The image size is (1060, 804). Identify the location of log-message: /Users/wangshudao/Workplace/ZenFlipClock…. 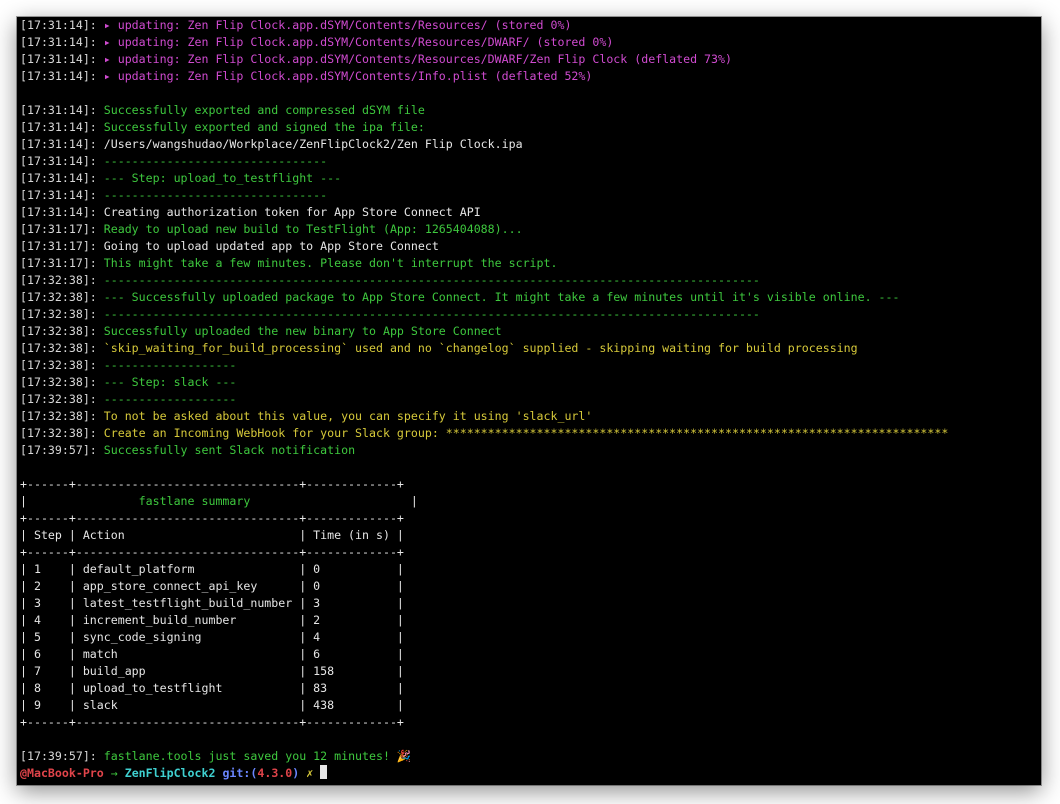
(313, 144).